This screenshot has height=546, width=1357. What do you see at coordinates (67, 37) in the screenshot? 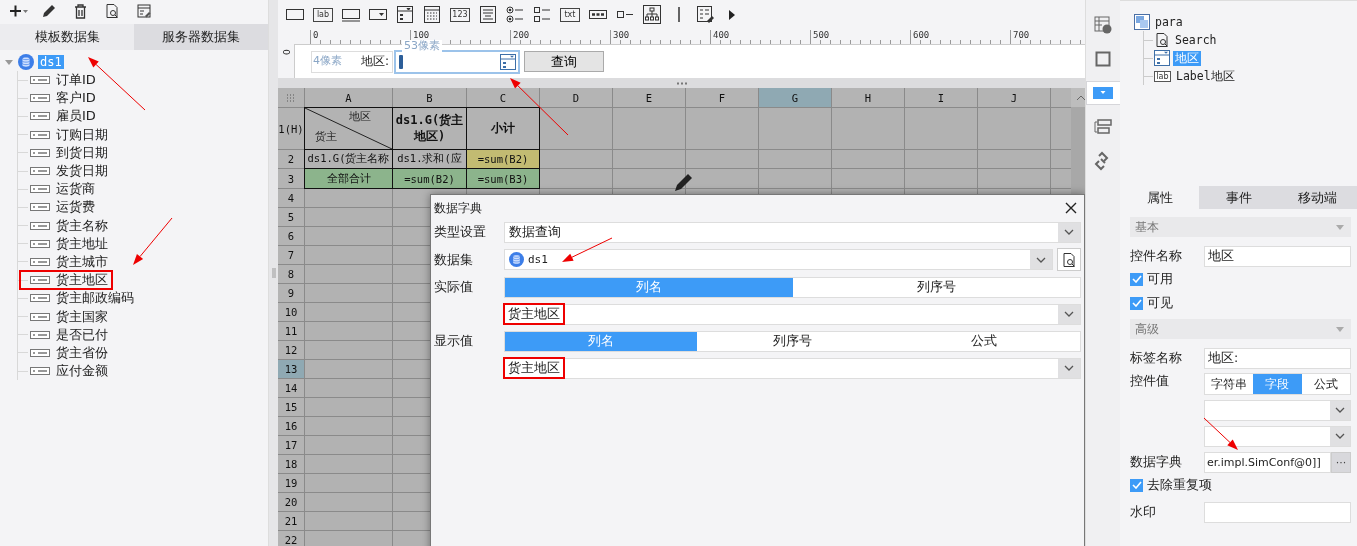
I see `tab: 模板数据集` at bounding box center [67, 37].